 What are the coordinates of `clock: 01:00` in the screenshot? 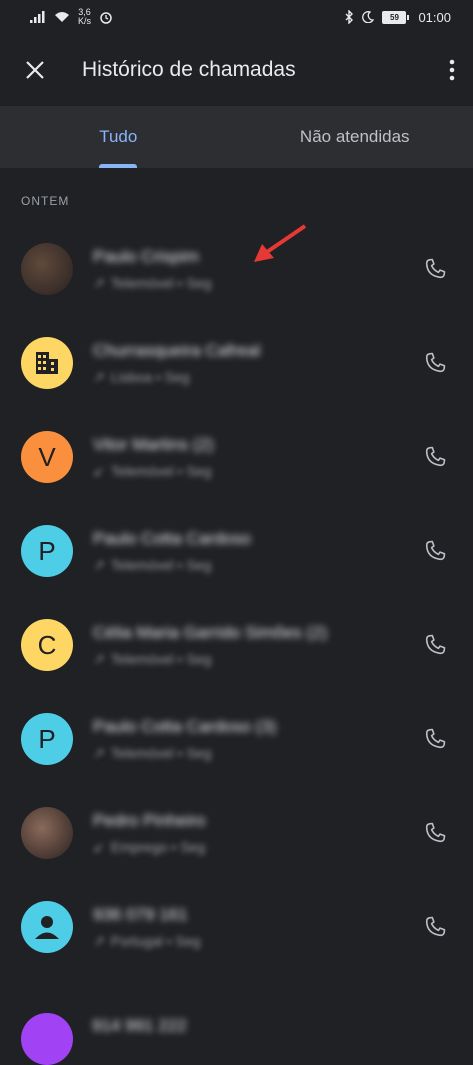 It's located at (434, 17).